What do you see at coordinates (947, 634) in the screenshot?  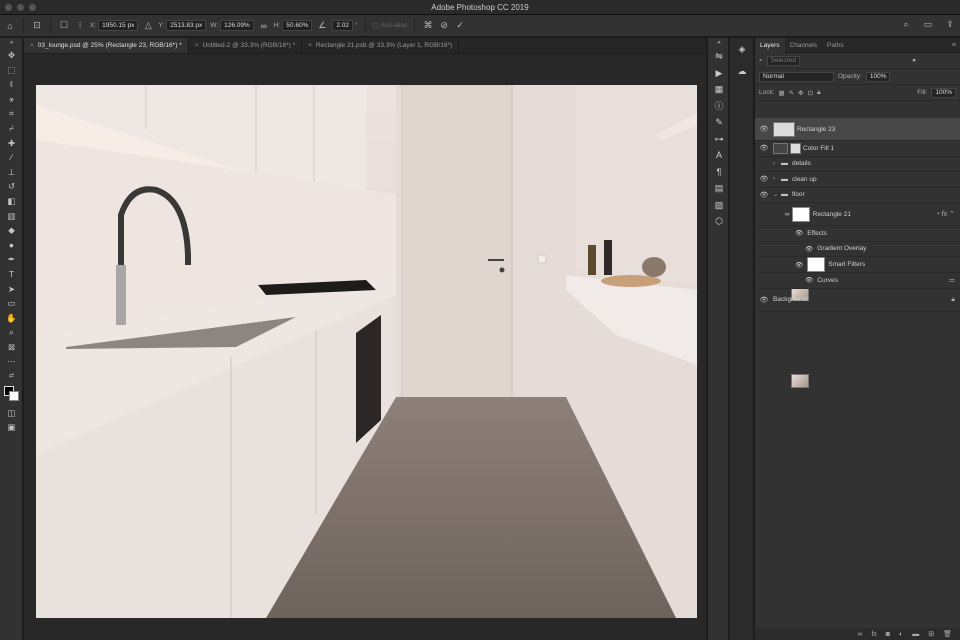 I see `delete-layer-icon: 🗑︎` at bounding box center [947, 634].